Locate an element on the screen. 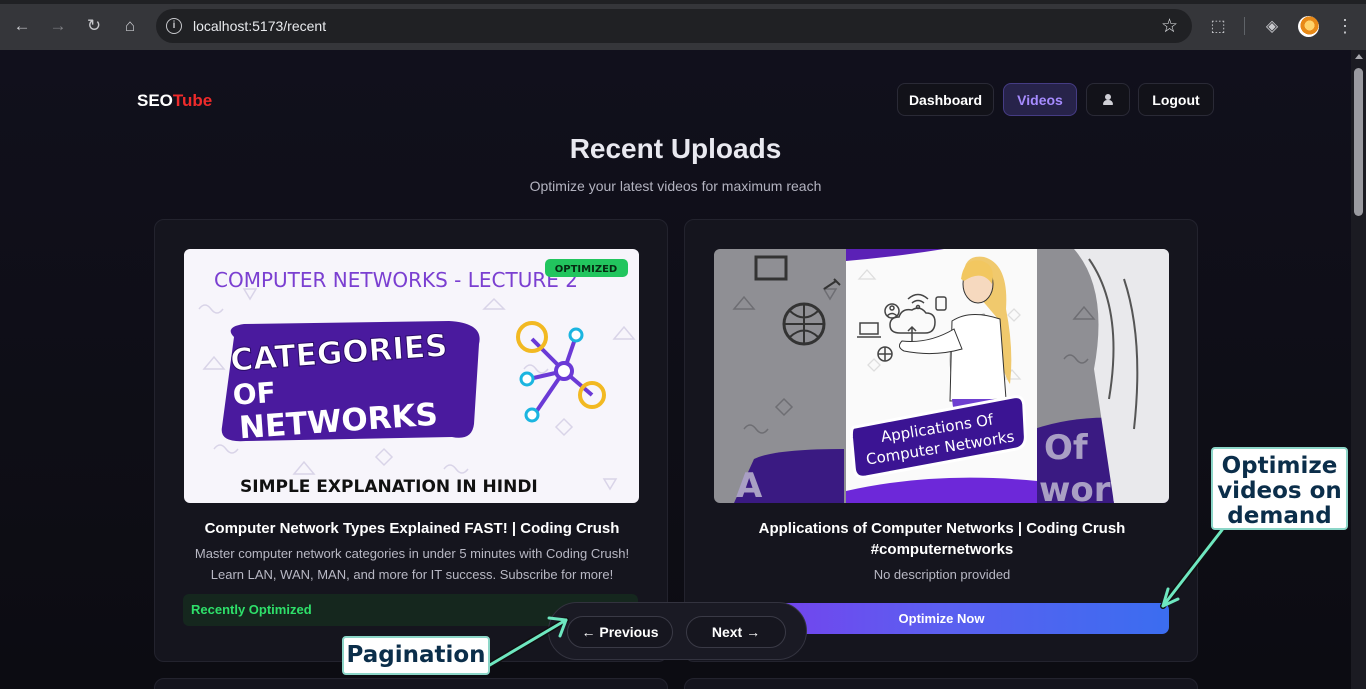  pagination-callout: Pagination is located at coordinates (416, 655).